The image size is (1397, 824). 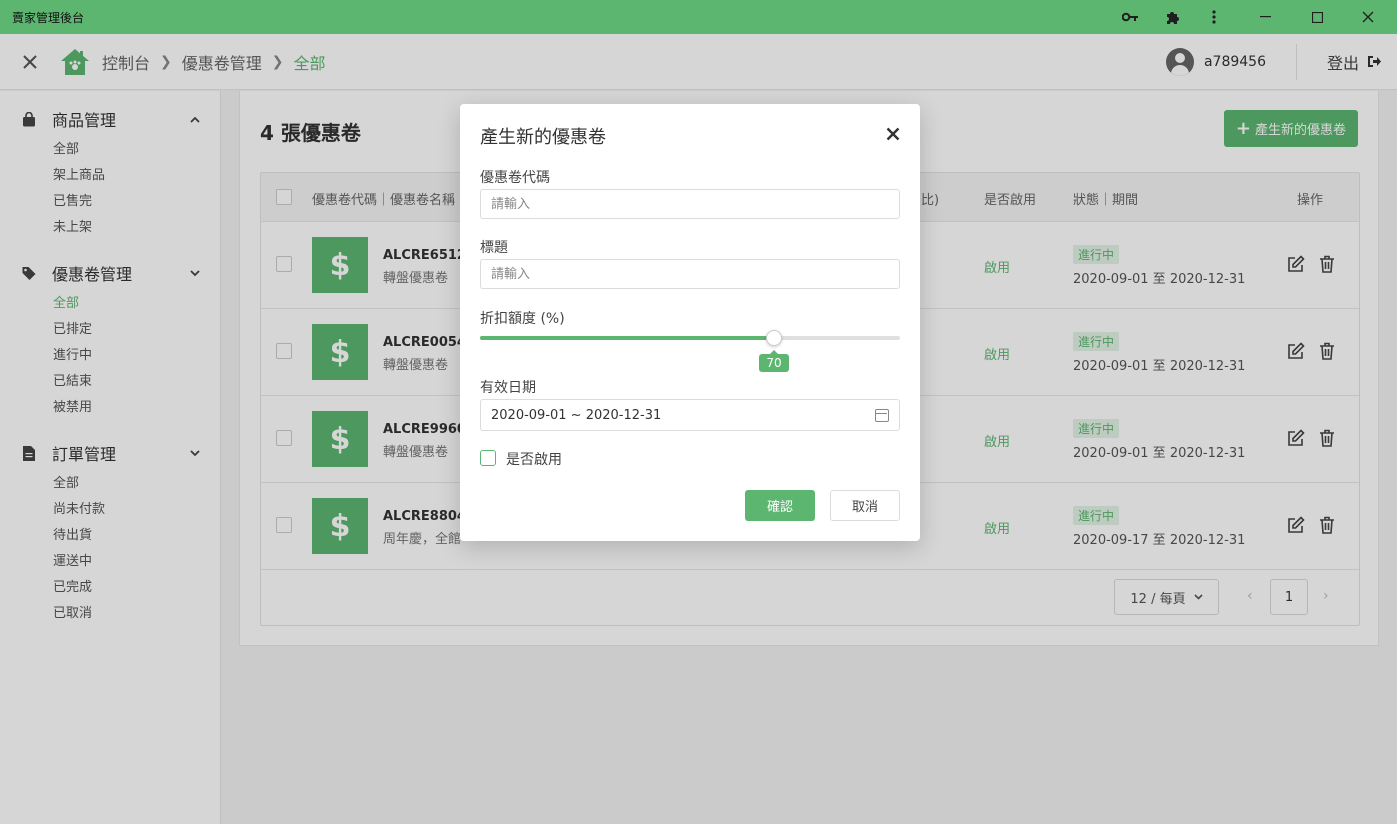 I want to click on maximize-icon, so click(x=1317, y=17).